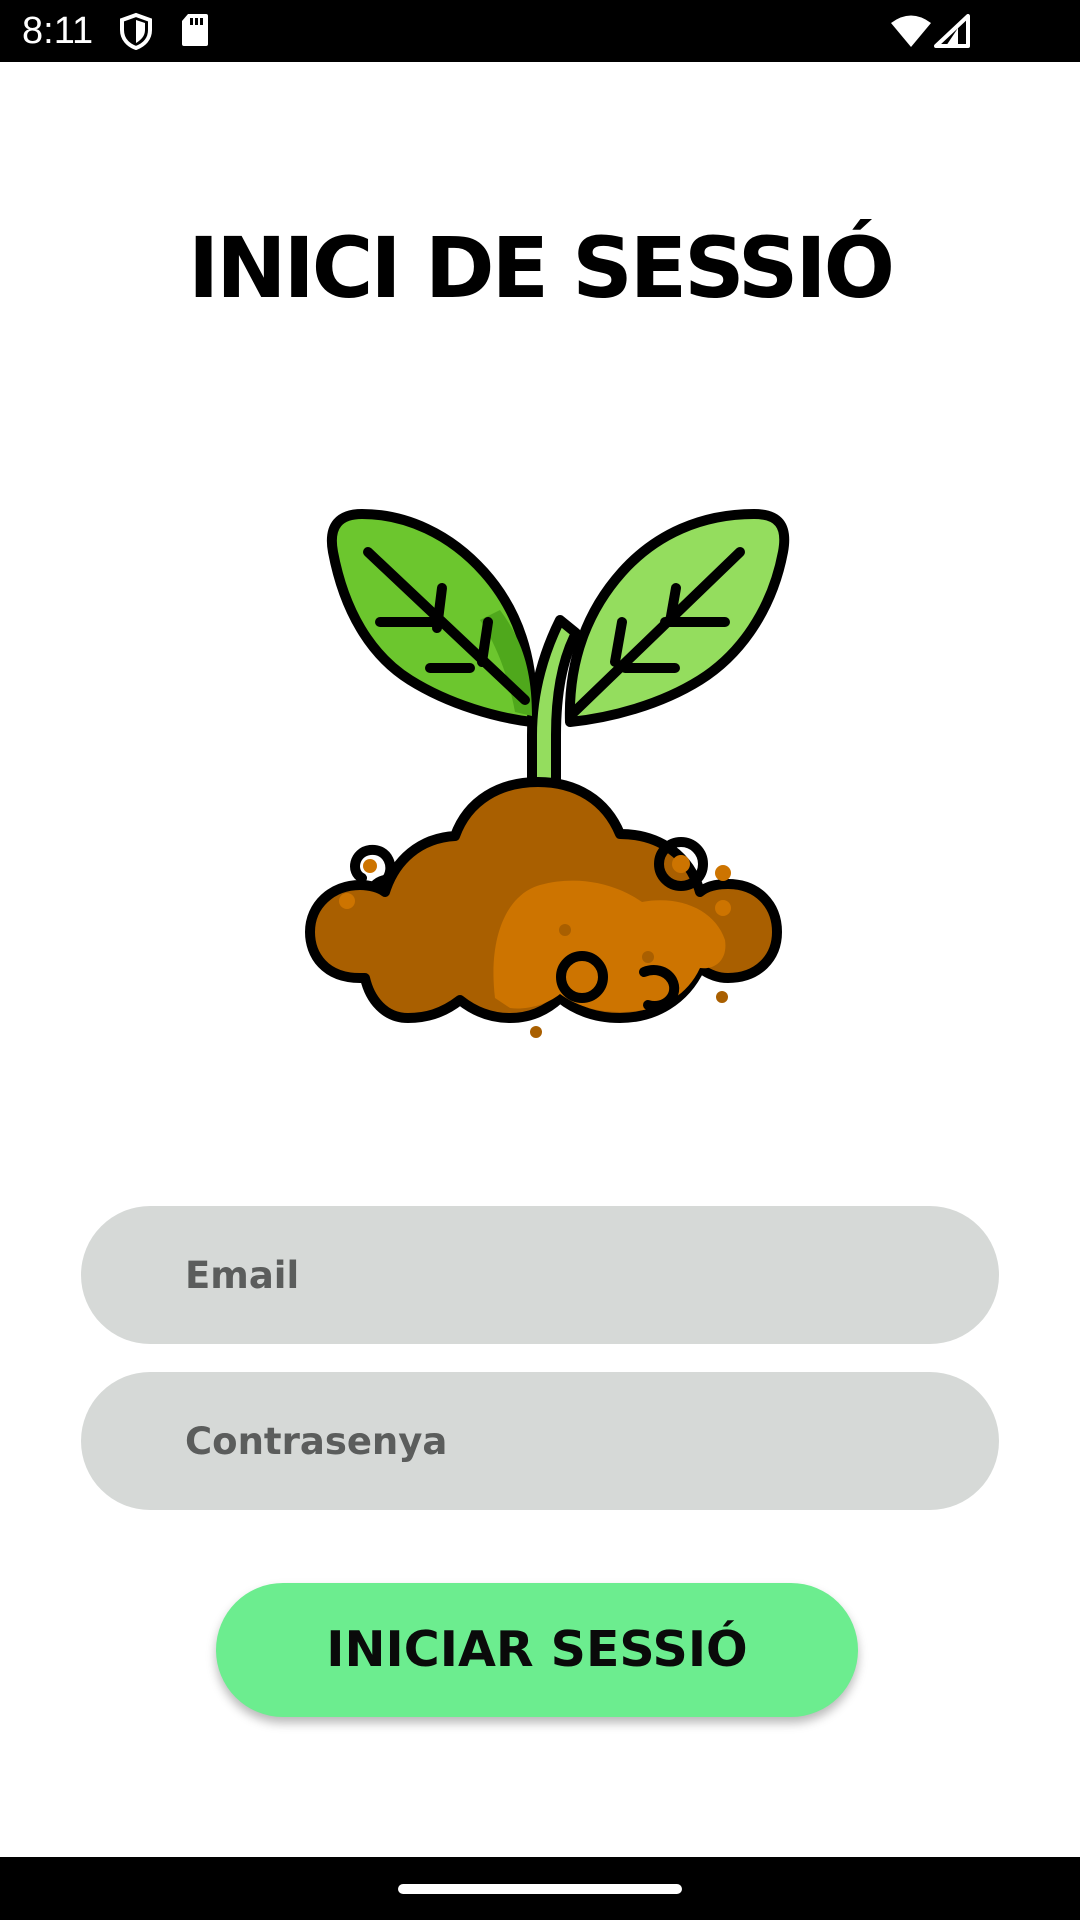 Image resolution: width=1080 pixels, height=1920 pixels. What do you see at coordinates (540, 1441) in the screenshot?
I see `password-field` at bounding box center [540, 1441].